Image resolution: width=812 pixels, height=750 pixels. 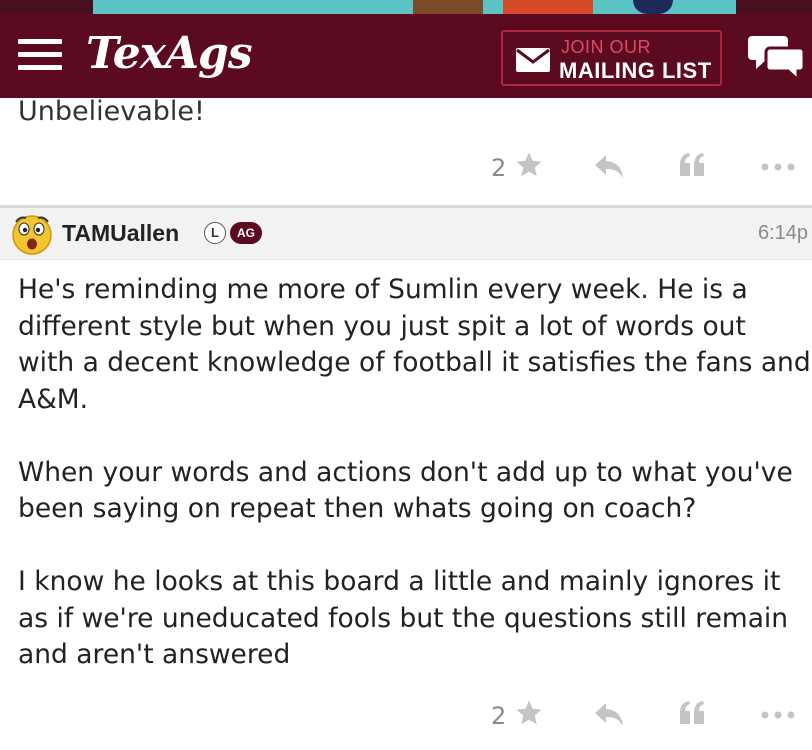 What do you see at coordinates (169, 53) in the screenshot?
I see `site-logo: TexAgs` at bounding box center [169, 53].